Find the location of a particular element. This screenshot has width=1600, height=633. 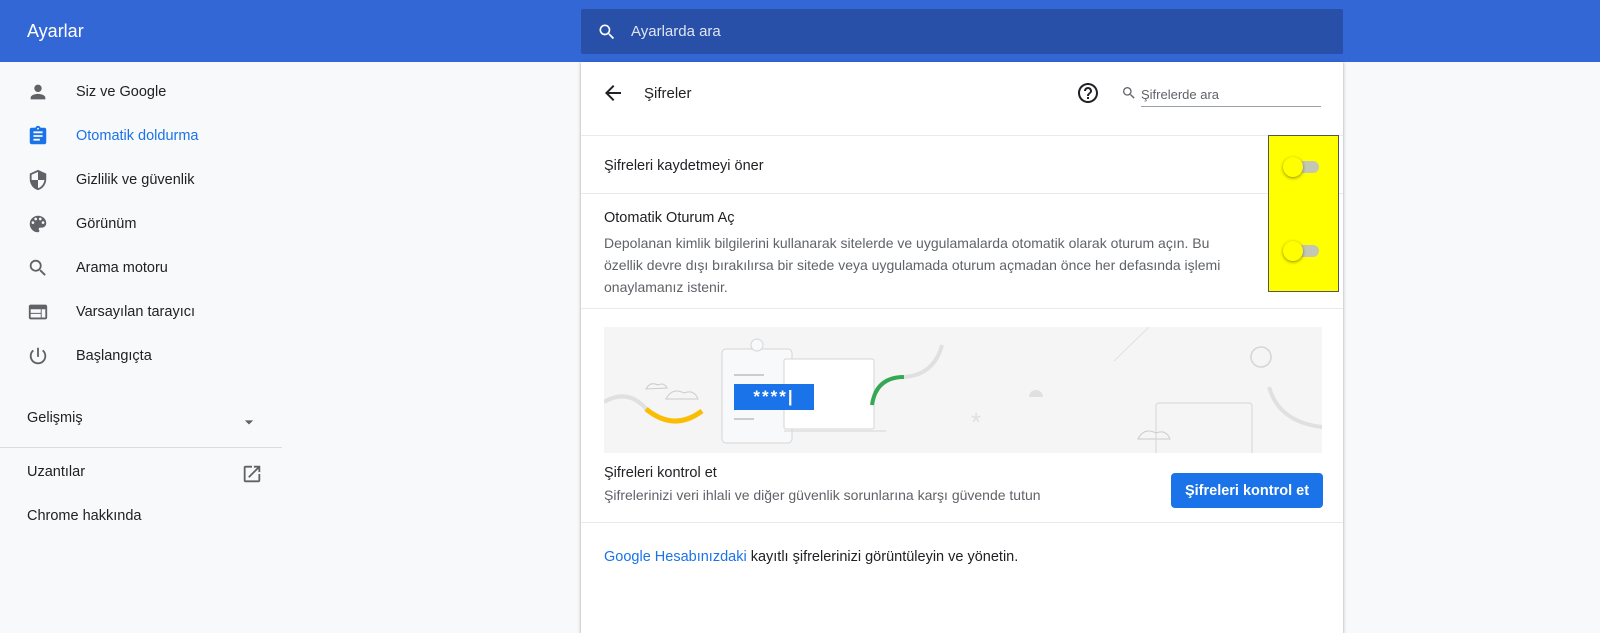

sidebar-item-label: Gizlilik ve güvenlik is located at coordinates (135, 180).